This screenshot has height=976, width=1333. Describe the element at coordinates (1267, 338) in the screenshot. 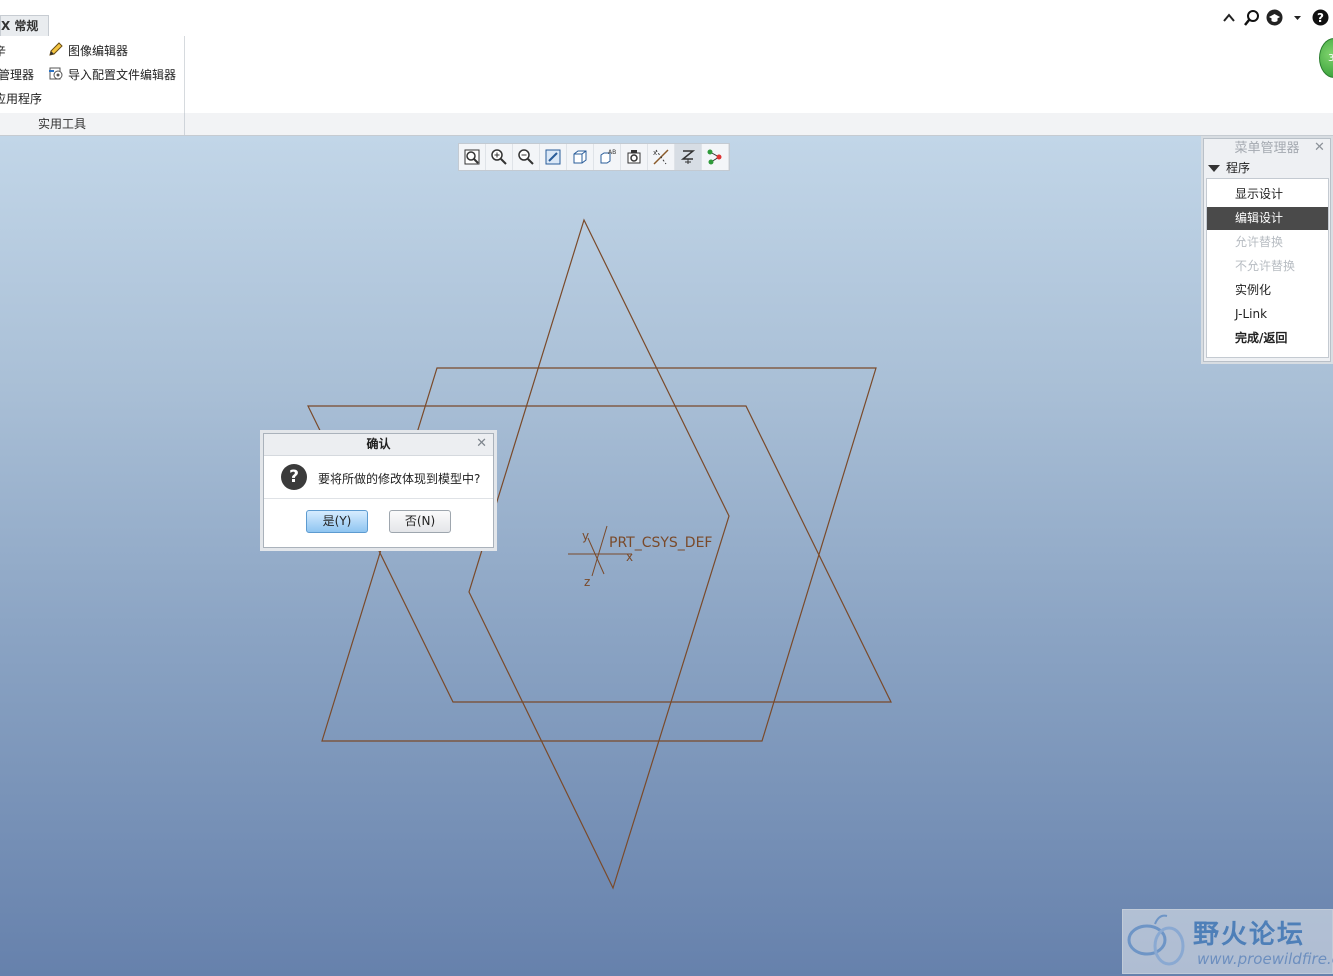

I see `menu-item-done-return: 完成/返回` at that location.